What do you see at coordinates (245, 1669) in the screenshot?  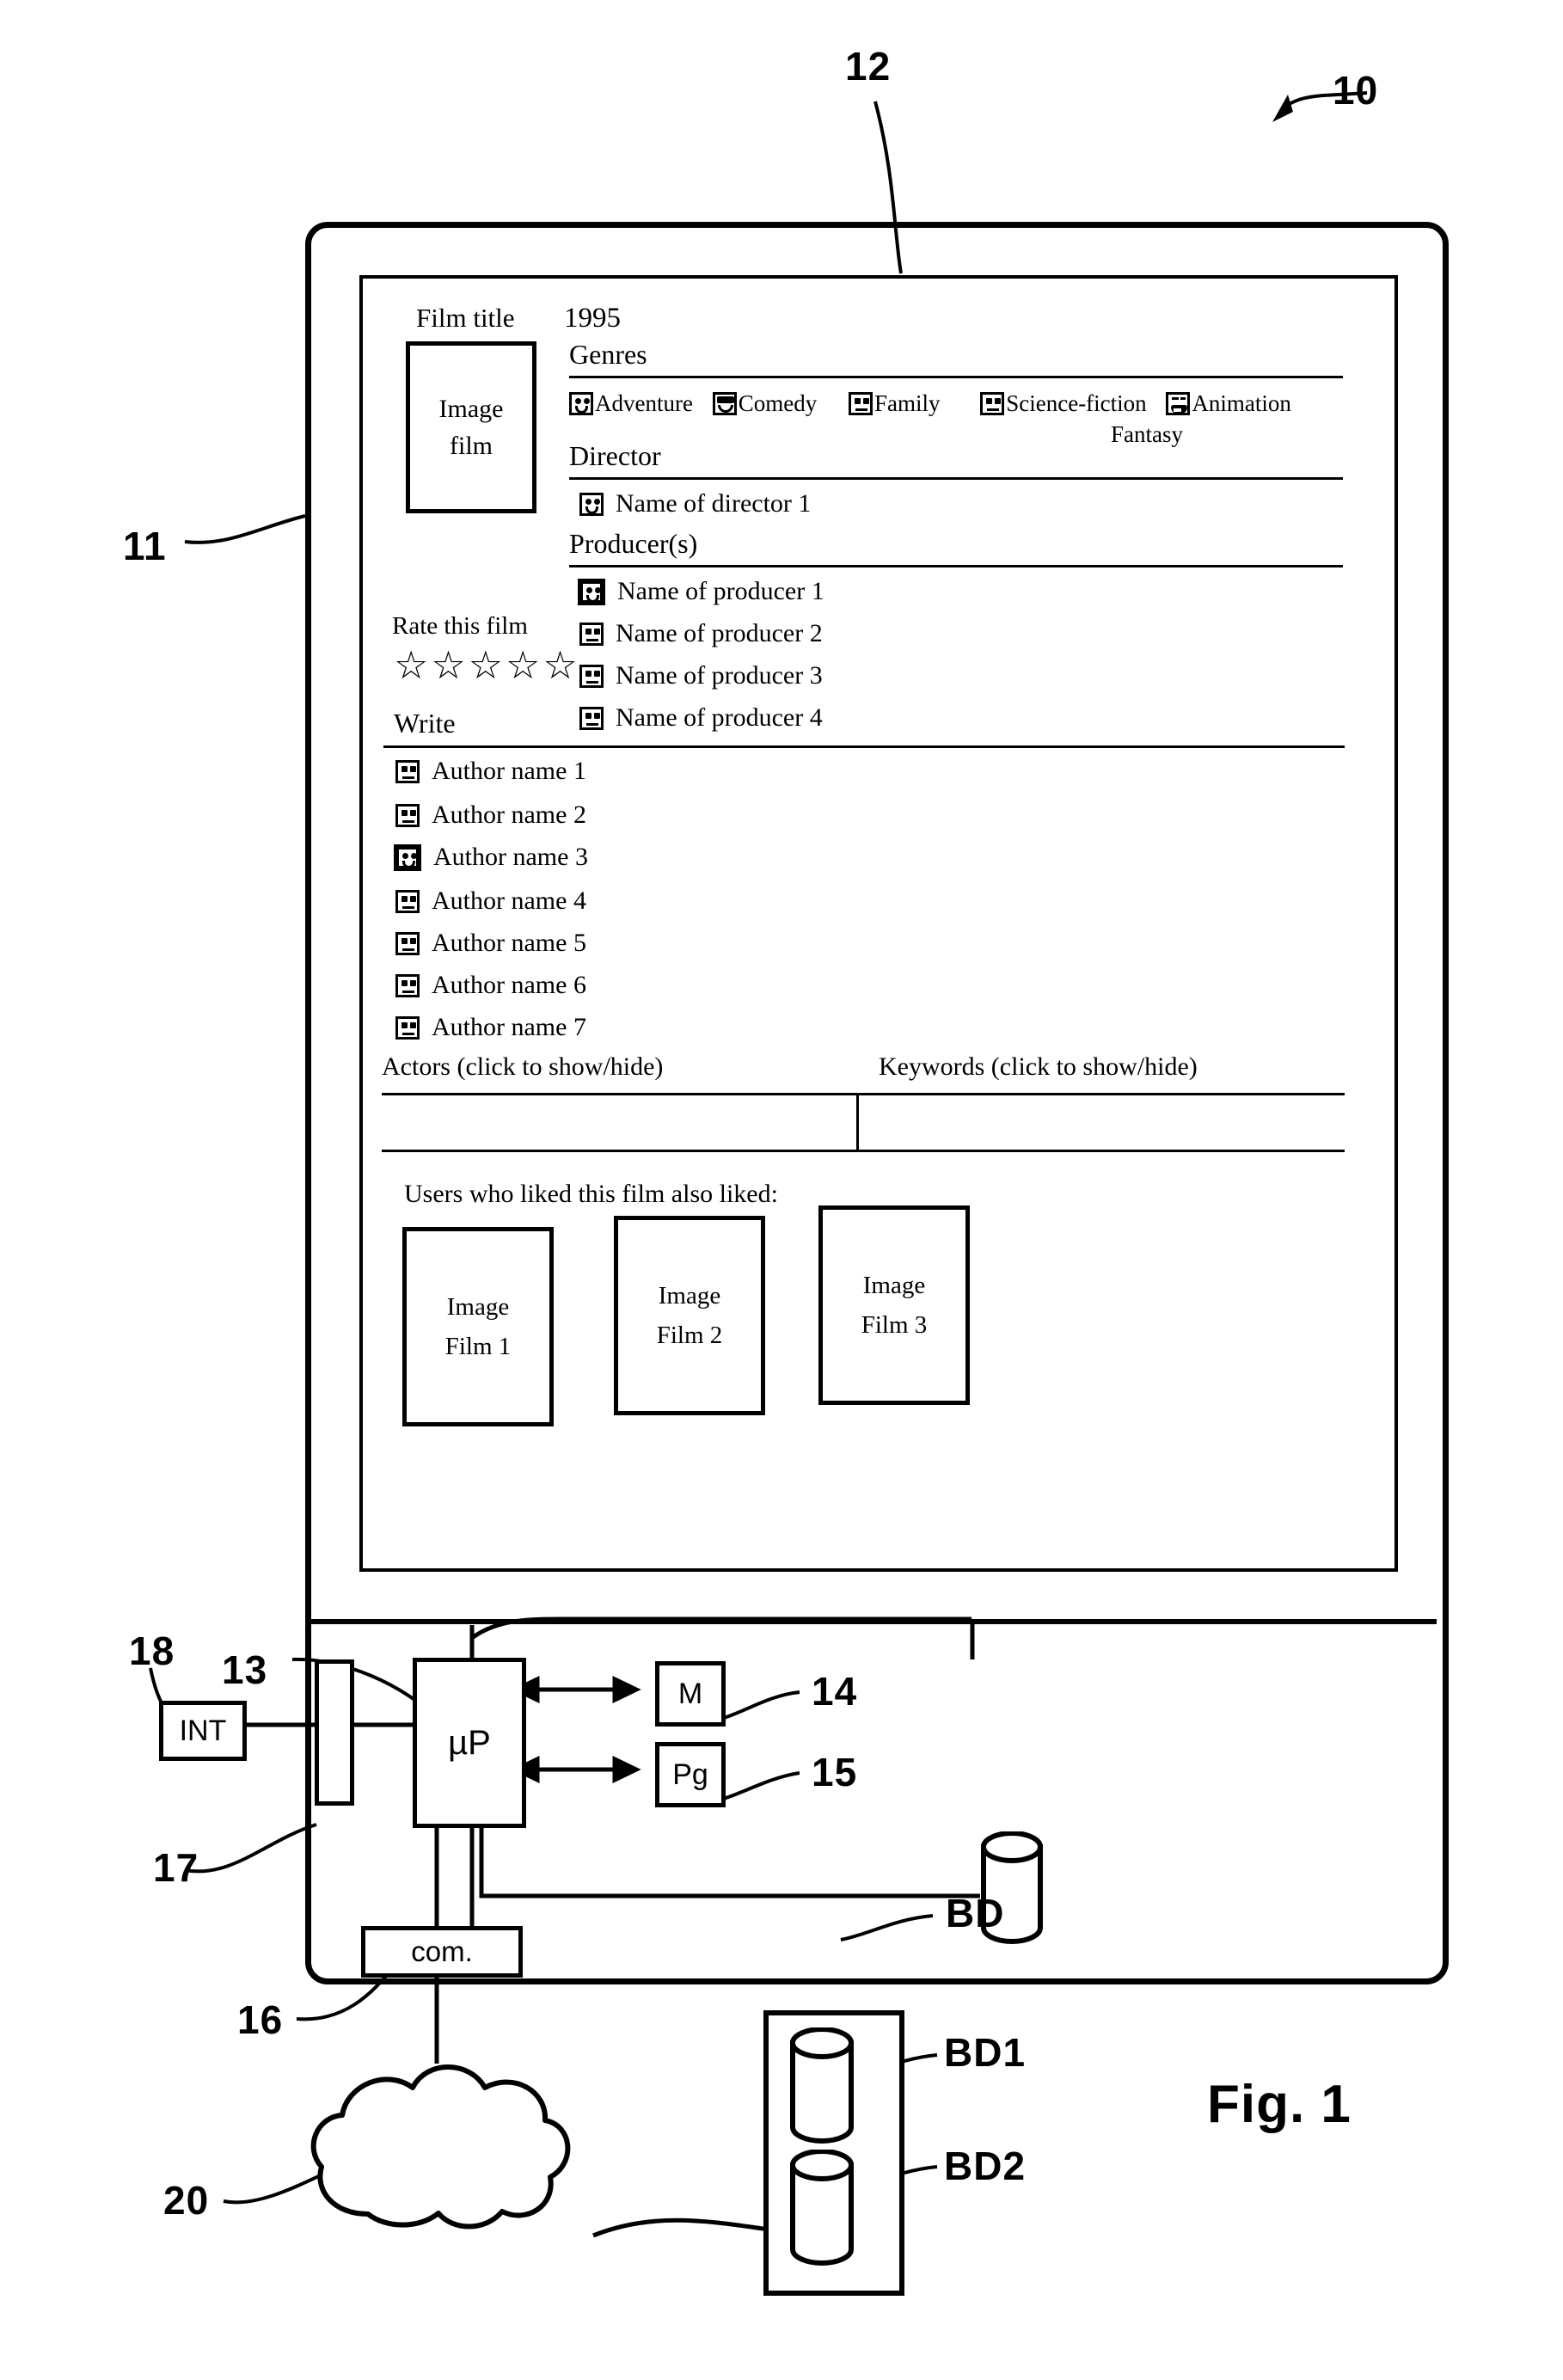 I see `reference-numeral-13: 13` at bounding box center [245, 1669].